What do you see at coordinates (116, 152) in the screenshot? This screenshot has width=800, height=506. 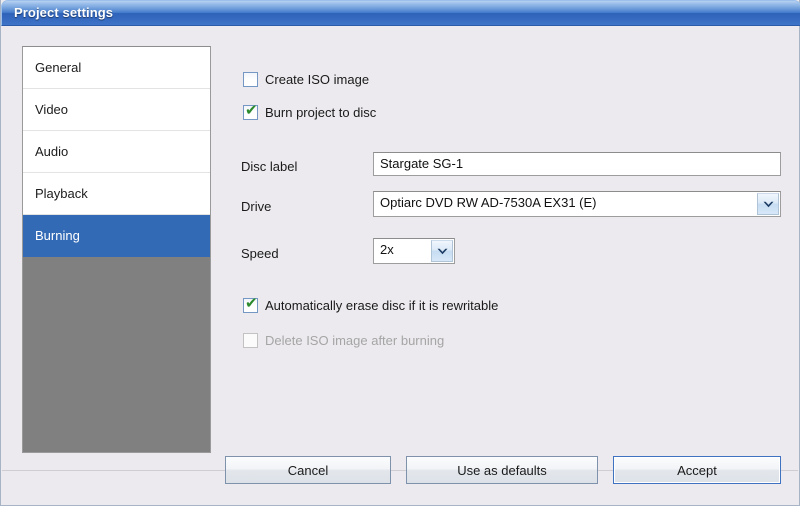 I see `sidebar-item-audio: Audio` at bounding box center [116, 152].